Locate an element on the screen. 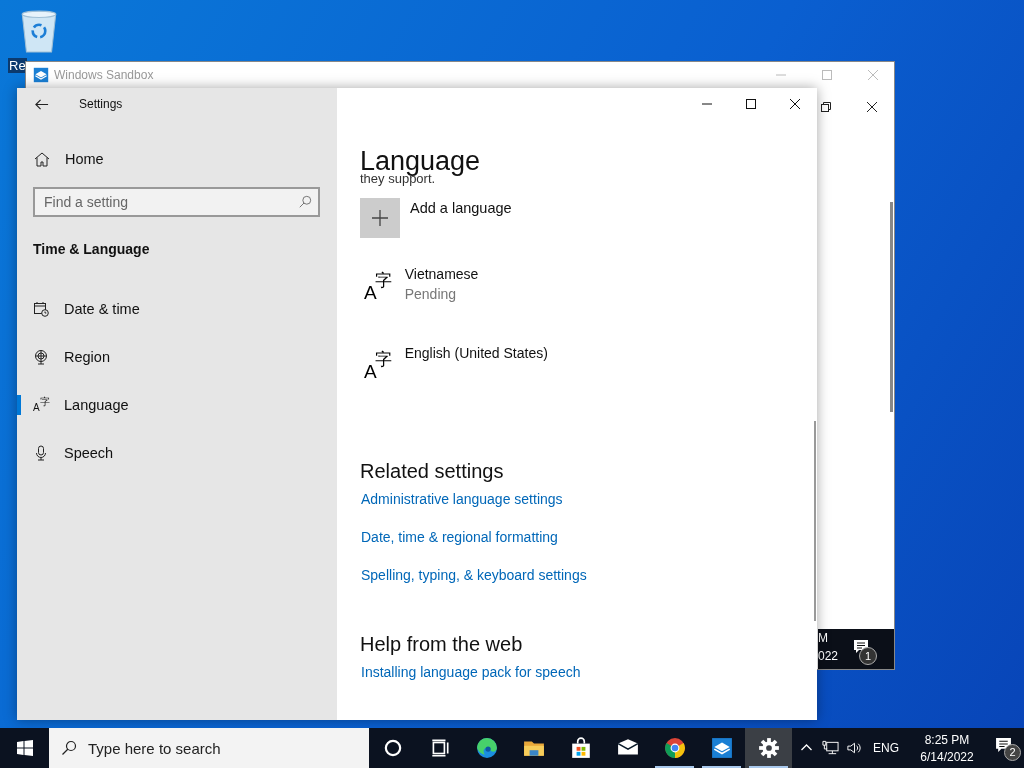 Image resolution: width=1024 pixels, height=768 pixels. settings-link: Administrative language settings is located at coordinates (462, 499).